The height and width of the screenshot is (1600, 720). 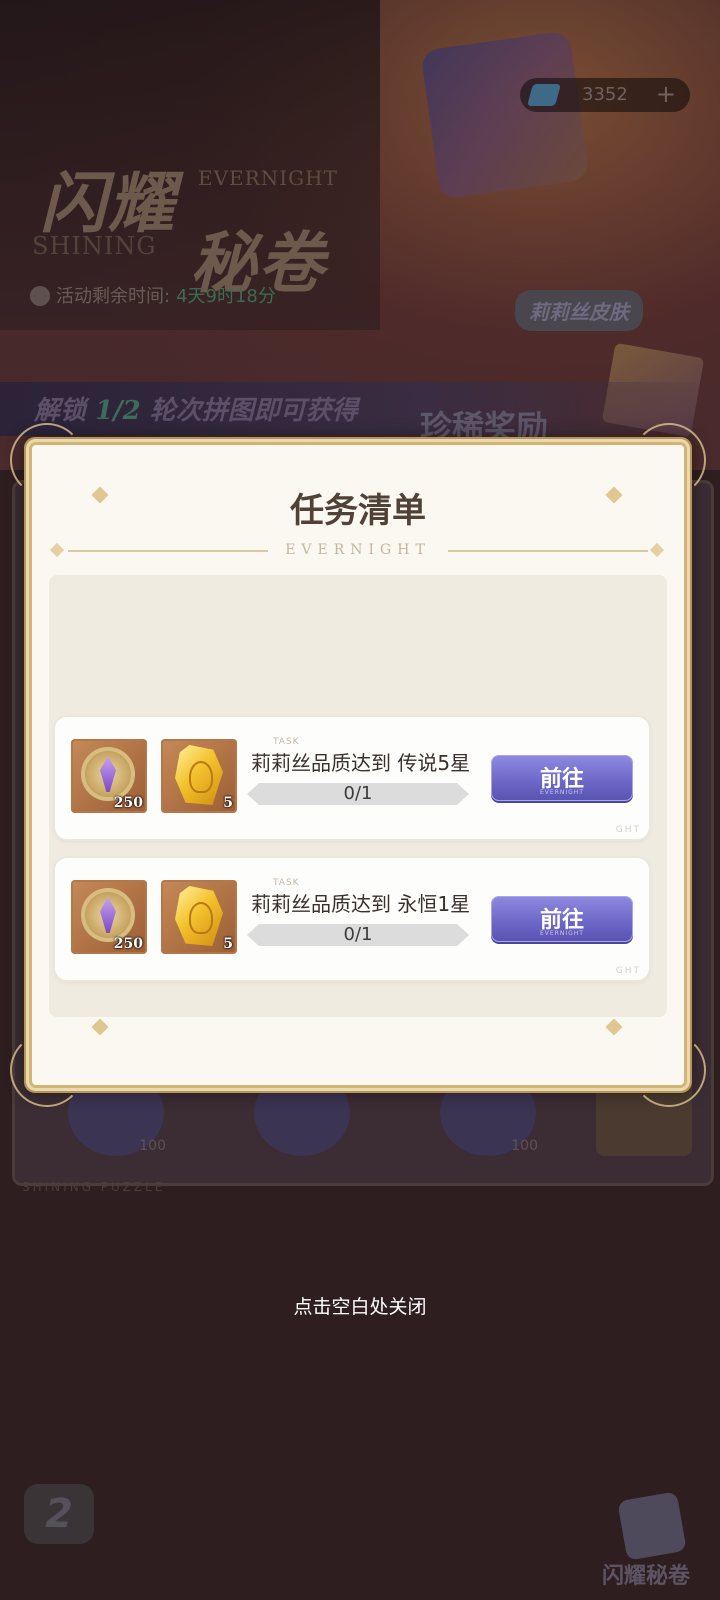 What do you see at coordinates (94, 1187) in the screenshot?
I see `board-footer: SHINING PUZZLE` at bounding box center [94, 1187].